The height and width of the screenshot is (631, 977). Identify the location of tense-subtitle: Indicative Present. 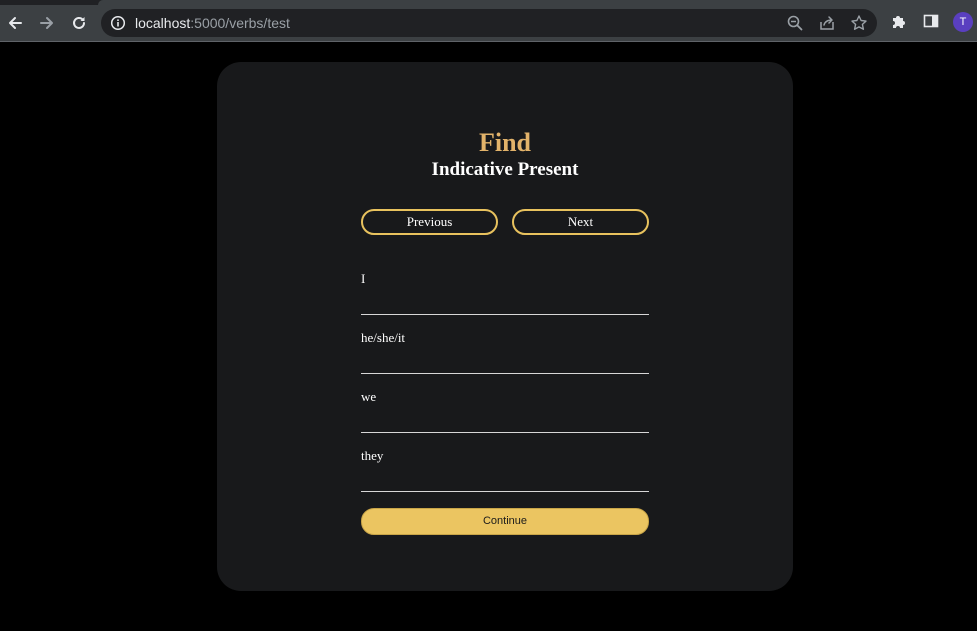
(505, 169).